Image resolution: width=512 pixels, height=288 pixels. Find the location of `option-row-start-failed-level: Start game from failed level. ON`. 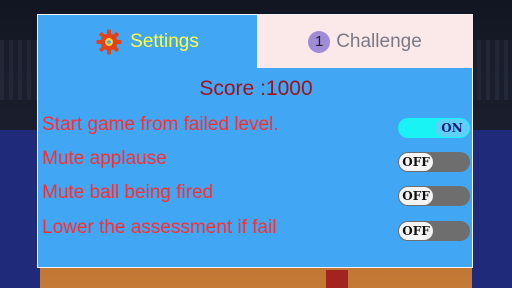

option-row-start-failed-level: Start game from failed level. ON is located at coordinates (256, 127).